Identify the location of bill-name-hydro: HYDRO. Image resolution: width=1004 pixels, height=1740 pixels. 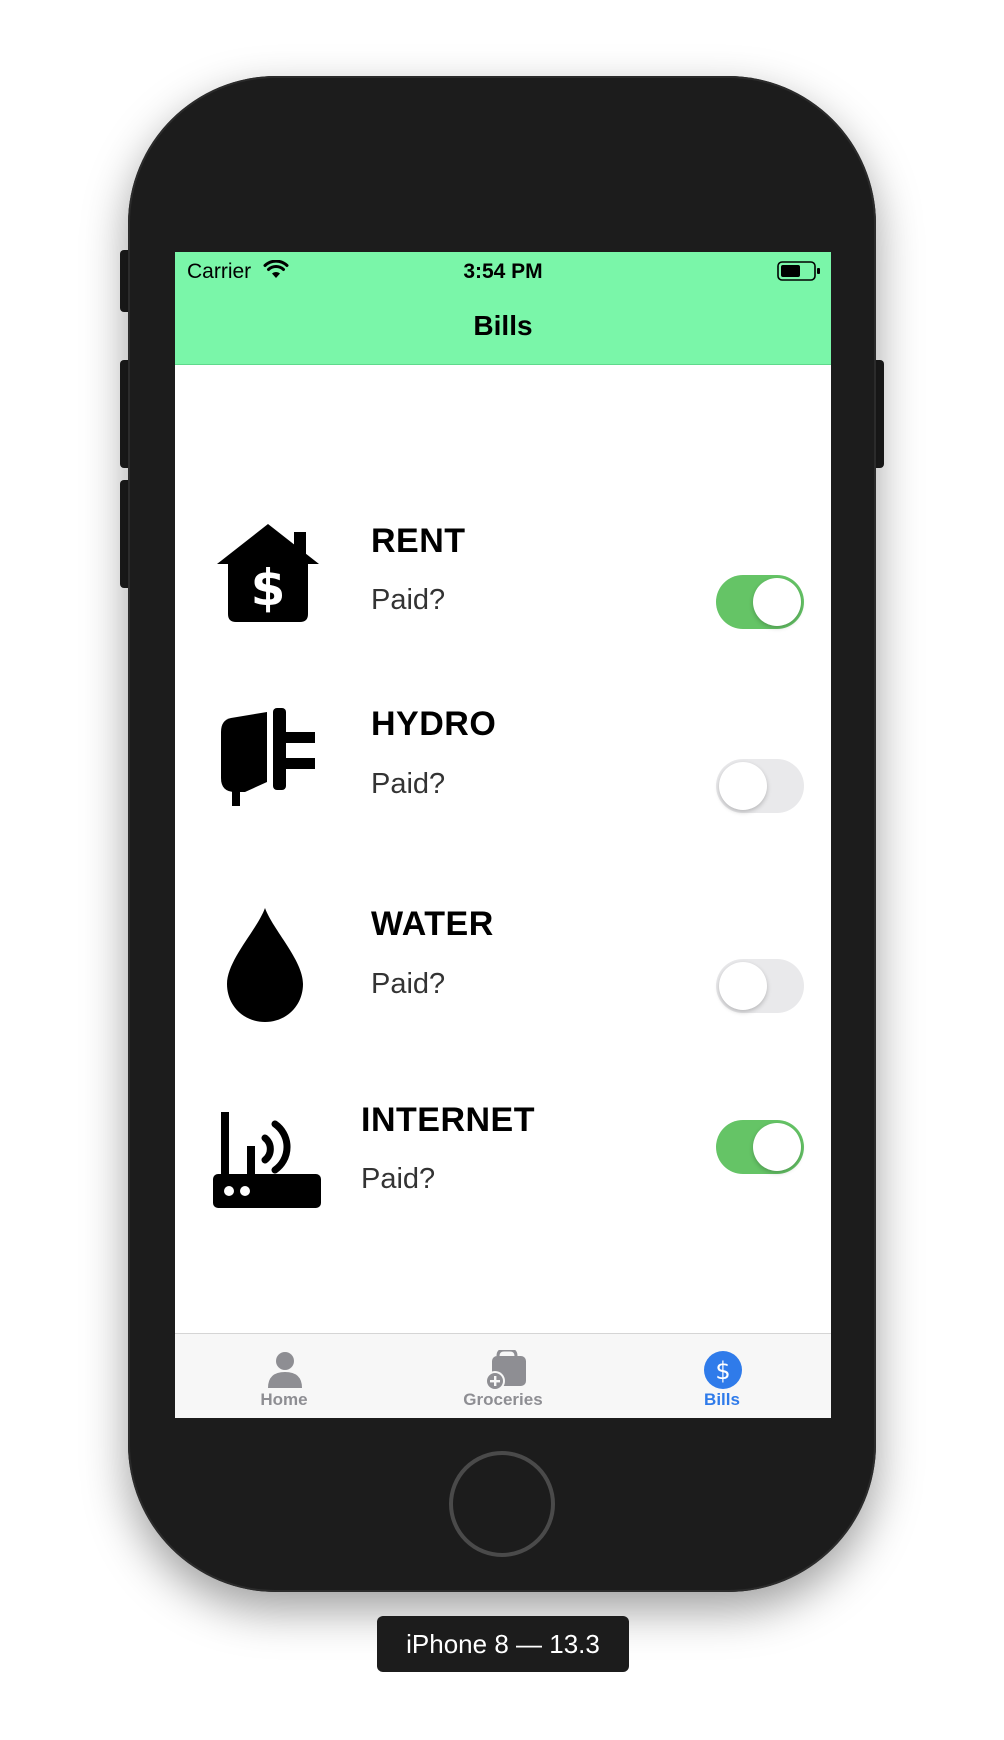
(434, 724).